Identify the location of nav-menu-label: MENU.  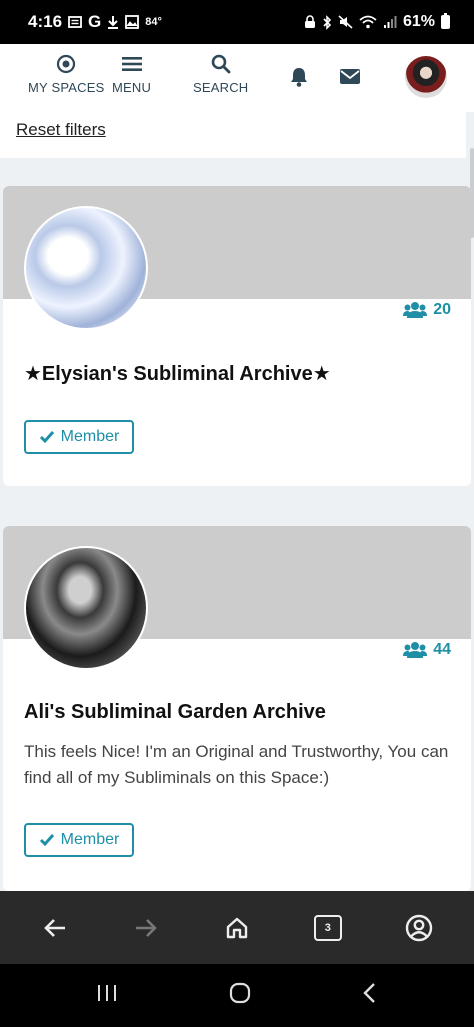
(132, 87).